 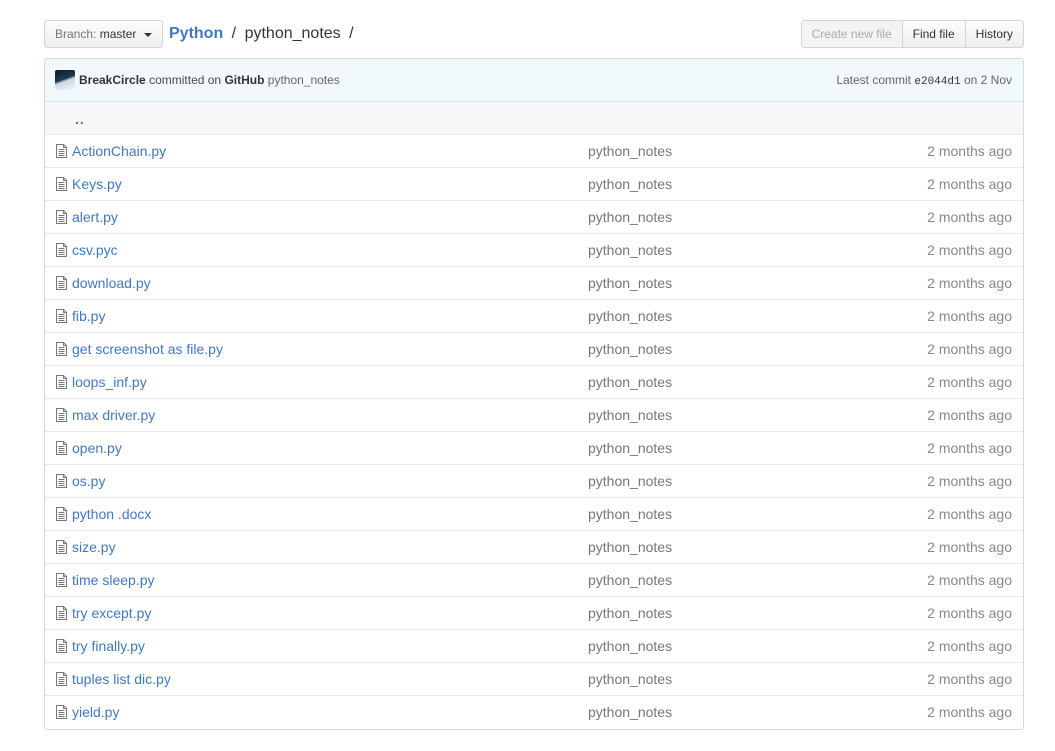 What do you see at coordinates (994, 34) in the screenshot?
I see `history-button: History` at bounding box center [994, 34].